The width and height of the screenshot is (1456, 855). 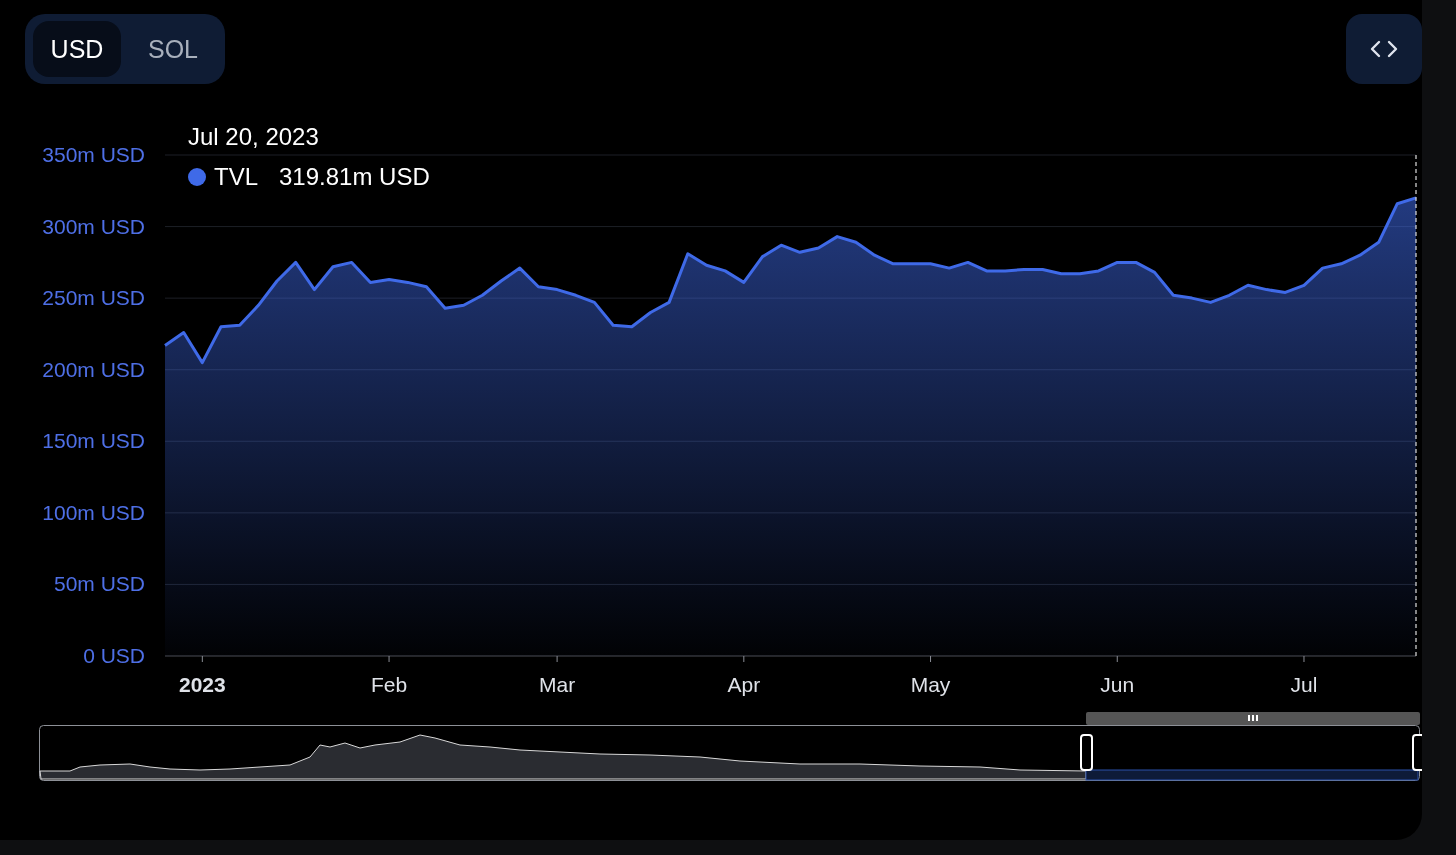 I want to click on y-axis-label: 200m USD, so click(x=93, y=369).